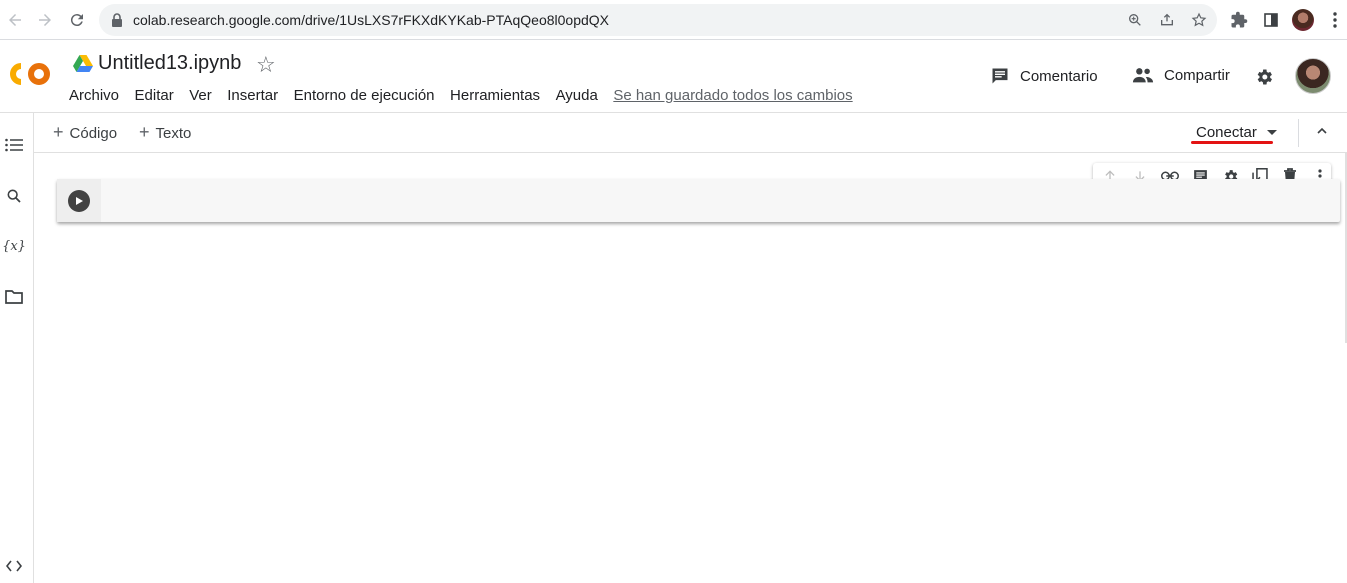  I want to click on play-icon, so click(79, 201).